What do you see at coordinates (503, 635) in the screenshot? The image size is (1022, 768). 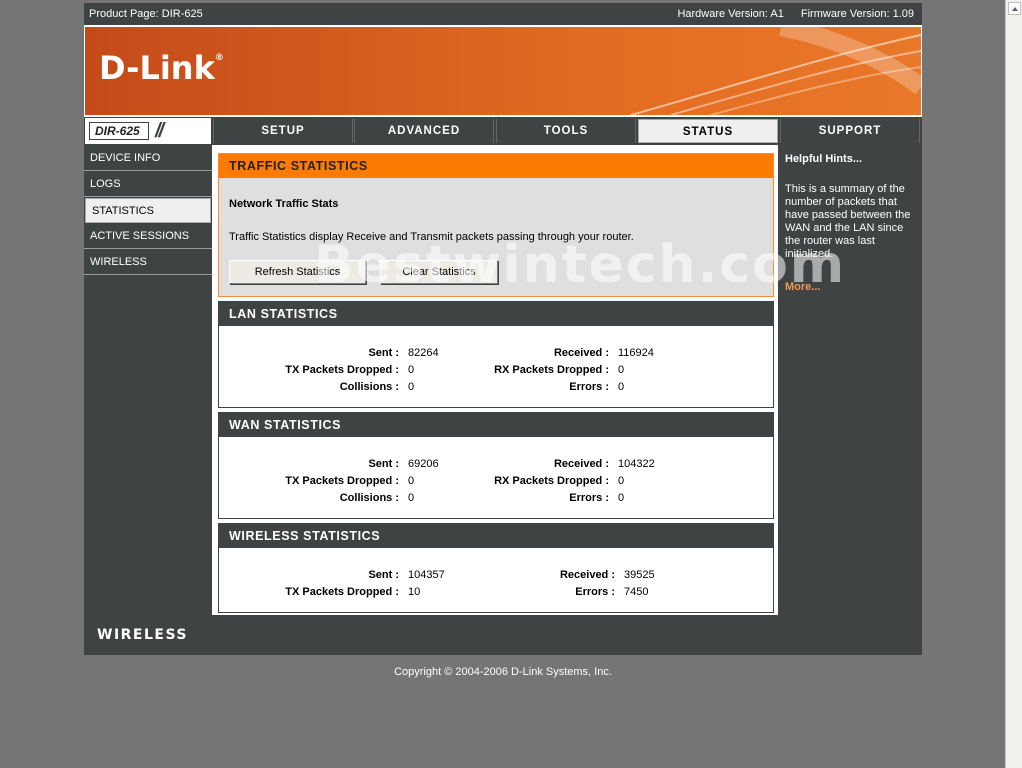 I see `footer-bar: WIRELESS` at bounding box center [503, 635].